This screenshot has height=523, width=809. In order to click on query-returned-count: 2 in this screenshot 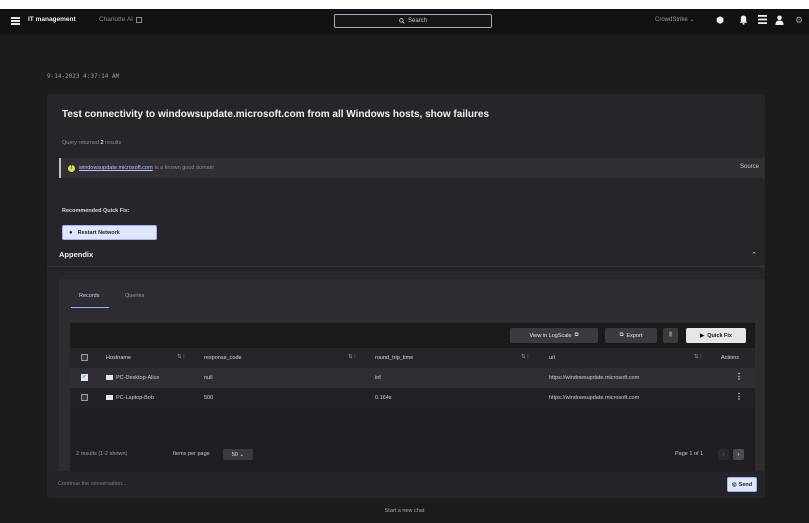, I will do `click(102, 143)`.